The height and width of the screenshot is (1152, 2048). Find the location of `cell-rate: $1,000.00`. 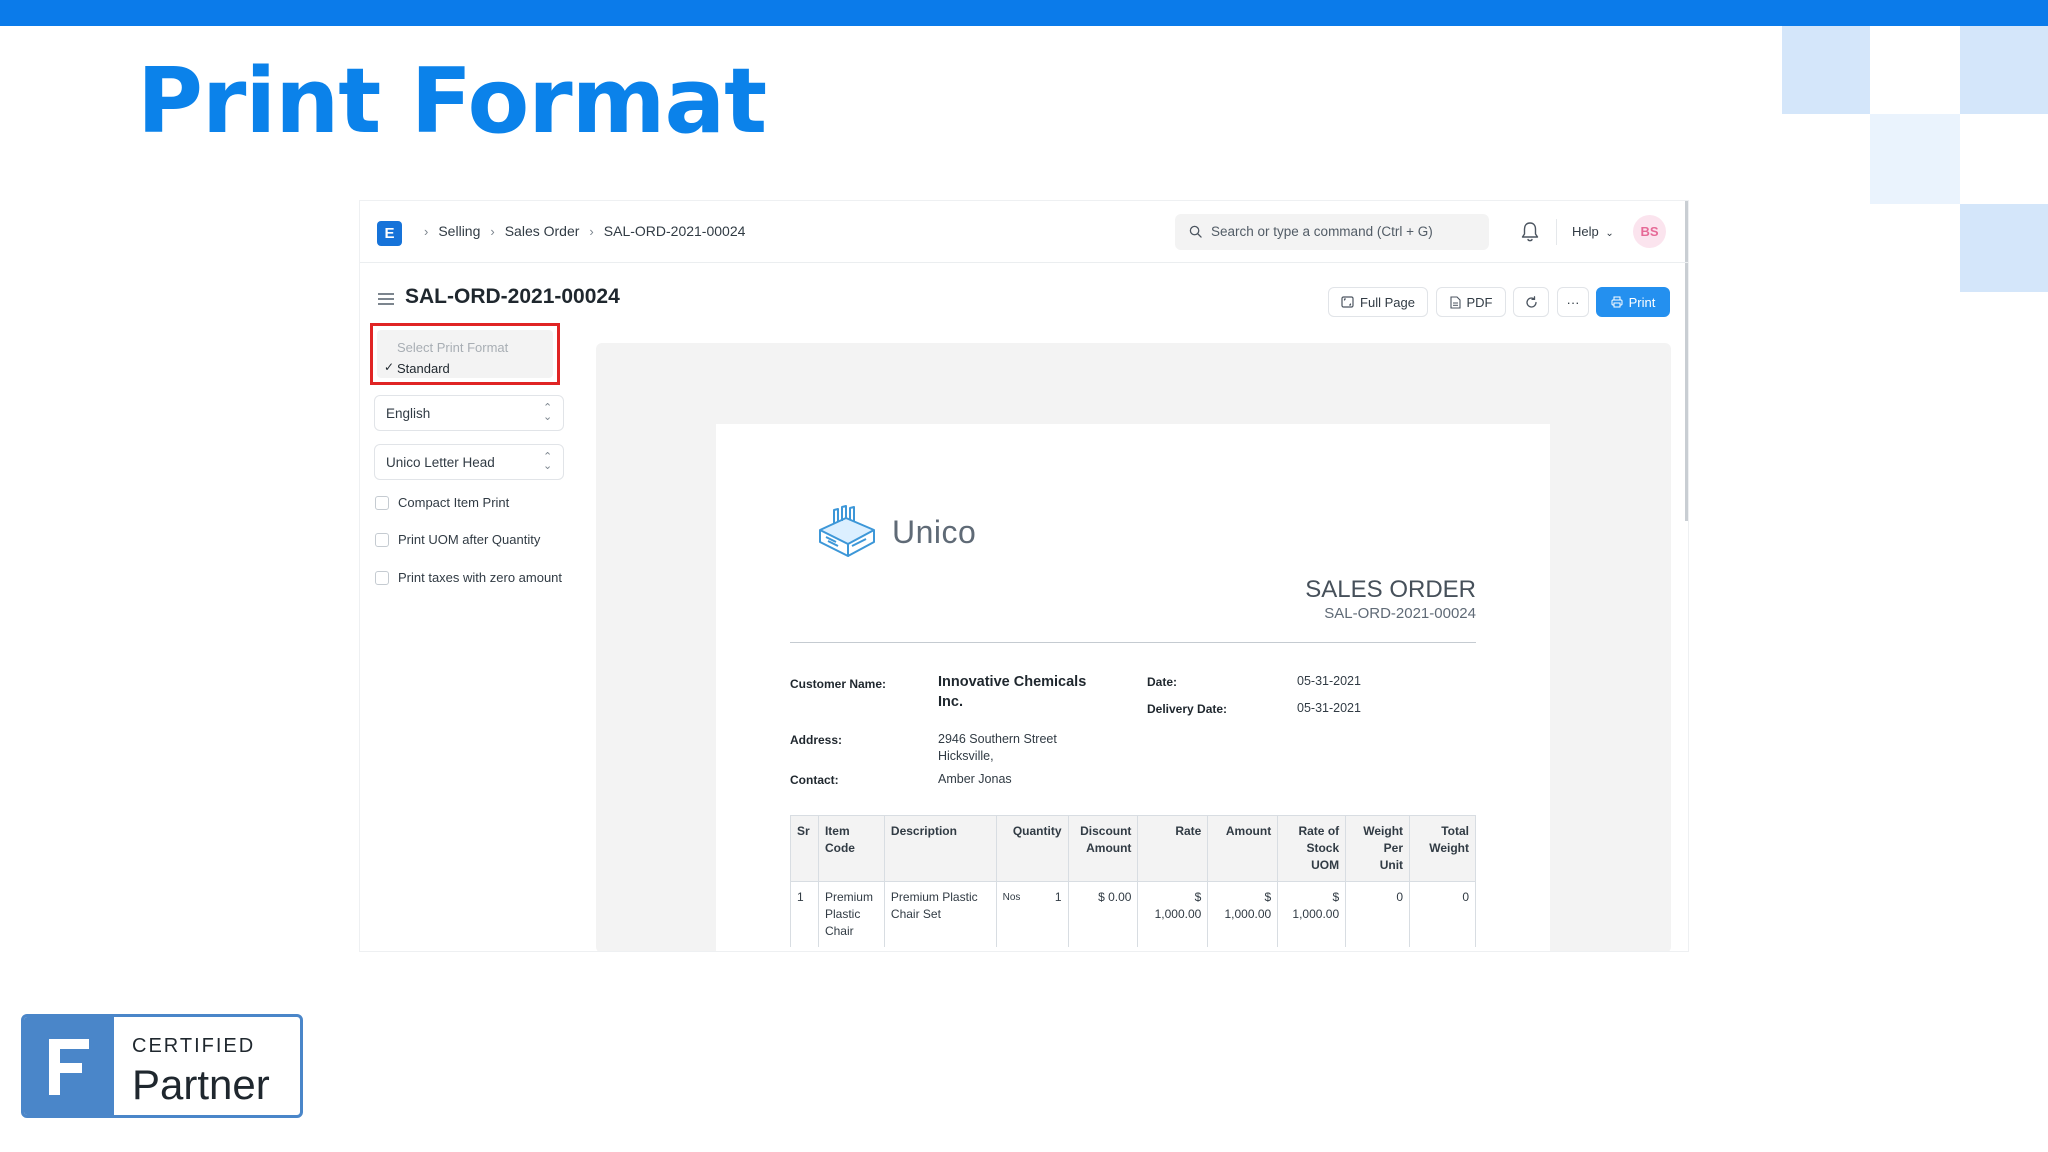

cell-rate: $1,000.00 is located at coordinates (1173, 914).